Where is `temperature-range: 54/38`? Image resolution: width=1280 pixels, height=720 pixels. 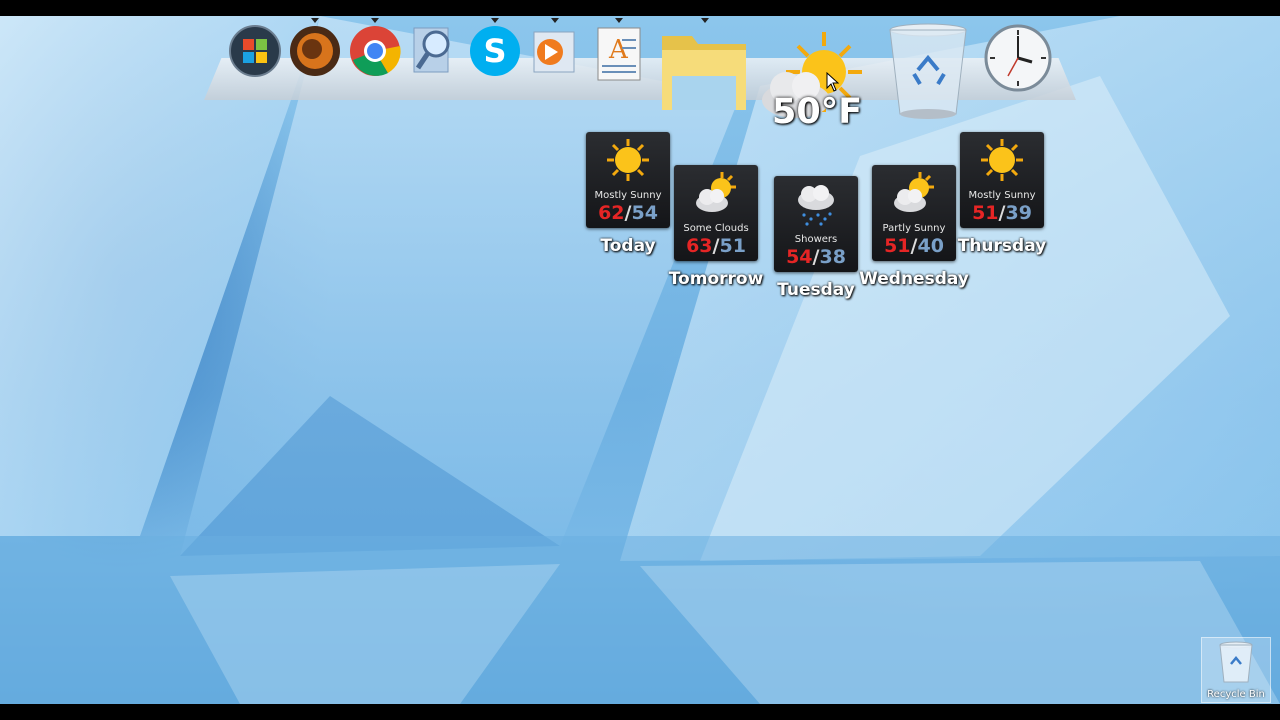 temperature-range: 54/38 is located at coordinates (816, 257).